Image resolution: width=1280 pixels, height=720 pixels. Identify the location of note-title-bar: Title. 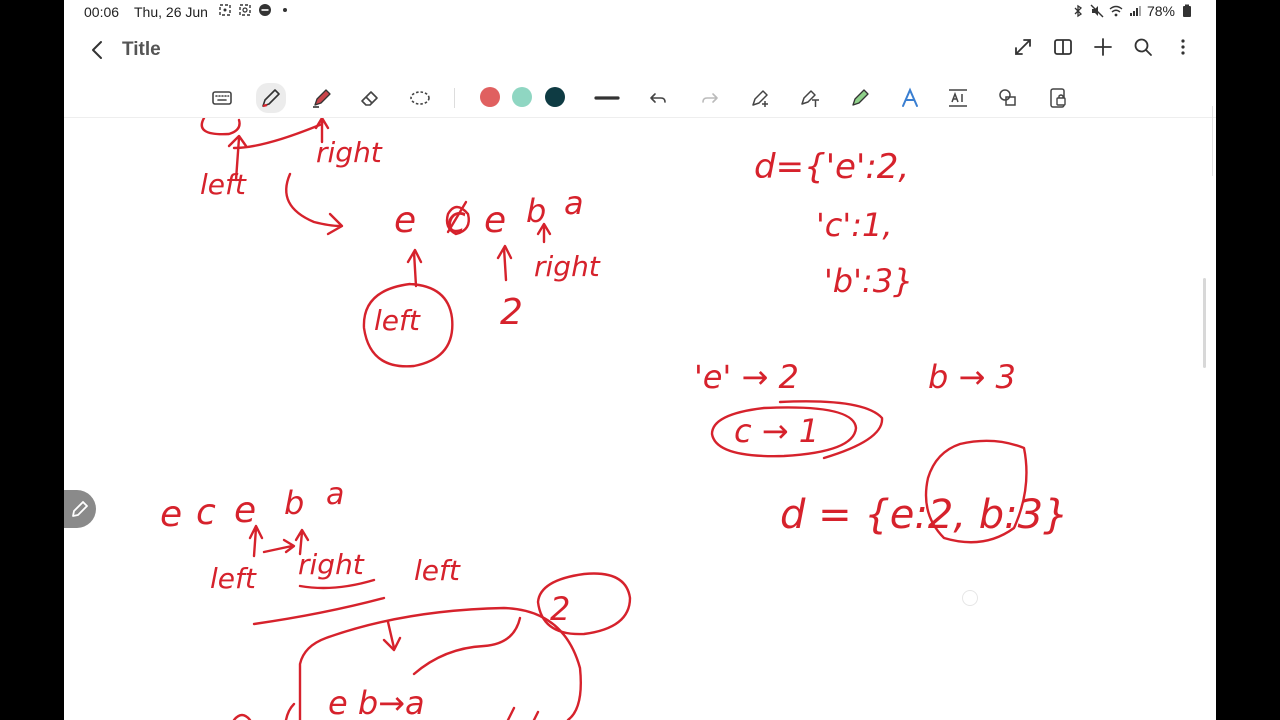
(640, 51).